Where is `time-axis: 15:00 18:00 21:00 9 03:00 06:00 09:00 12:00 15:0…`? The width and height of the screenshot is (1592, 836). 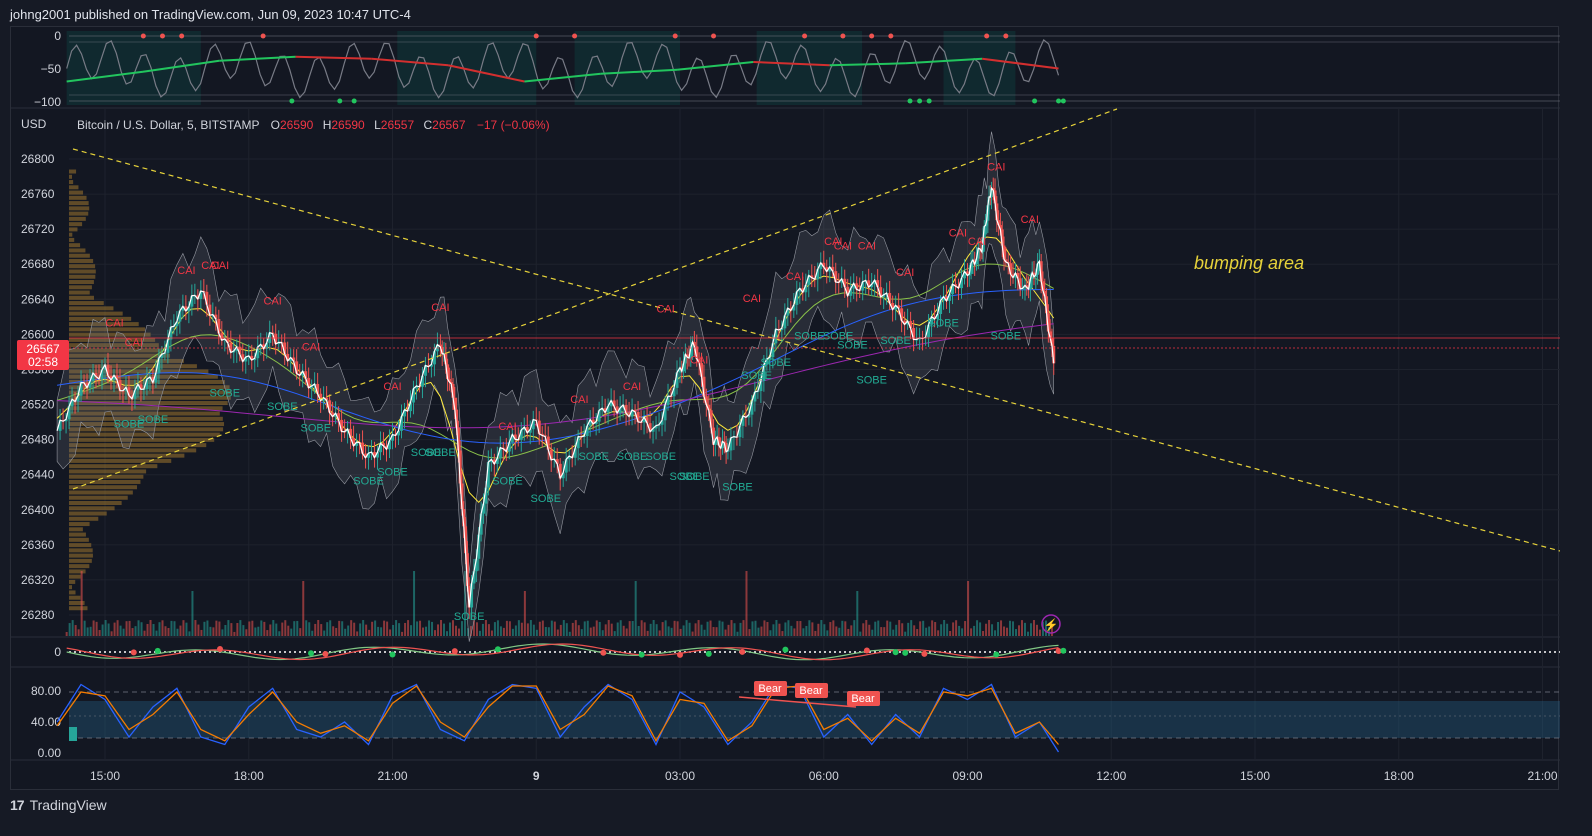 time-axis: 15:00 18:00 21:00 9 03:00 06:00 09:00 12:00 15:0… is located at coordinates (824, 776).